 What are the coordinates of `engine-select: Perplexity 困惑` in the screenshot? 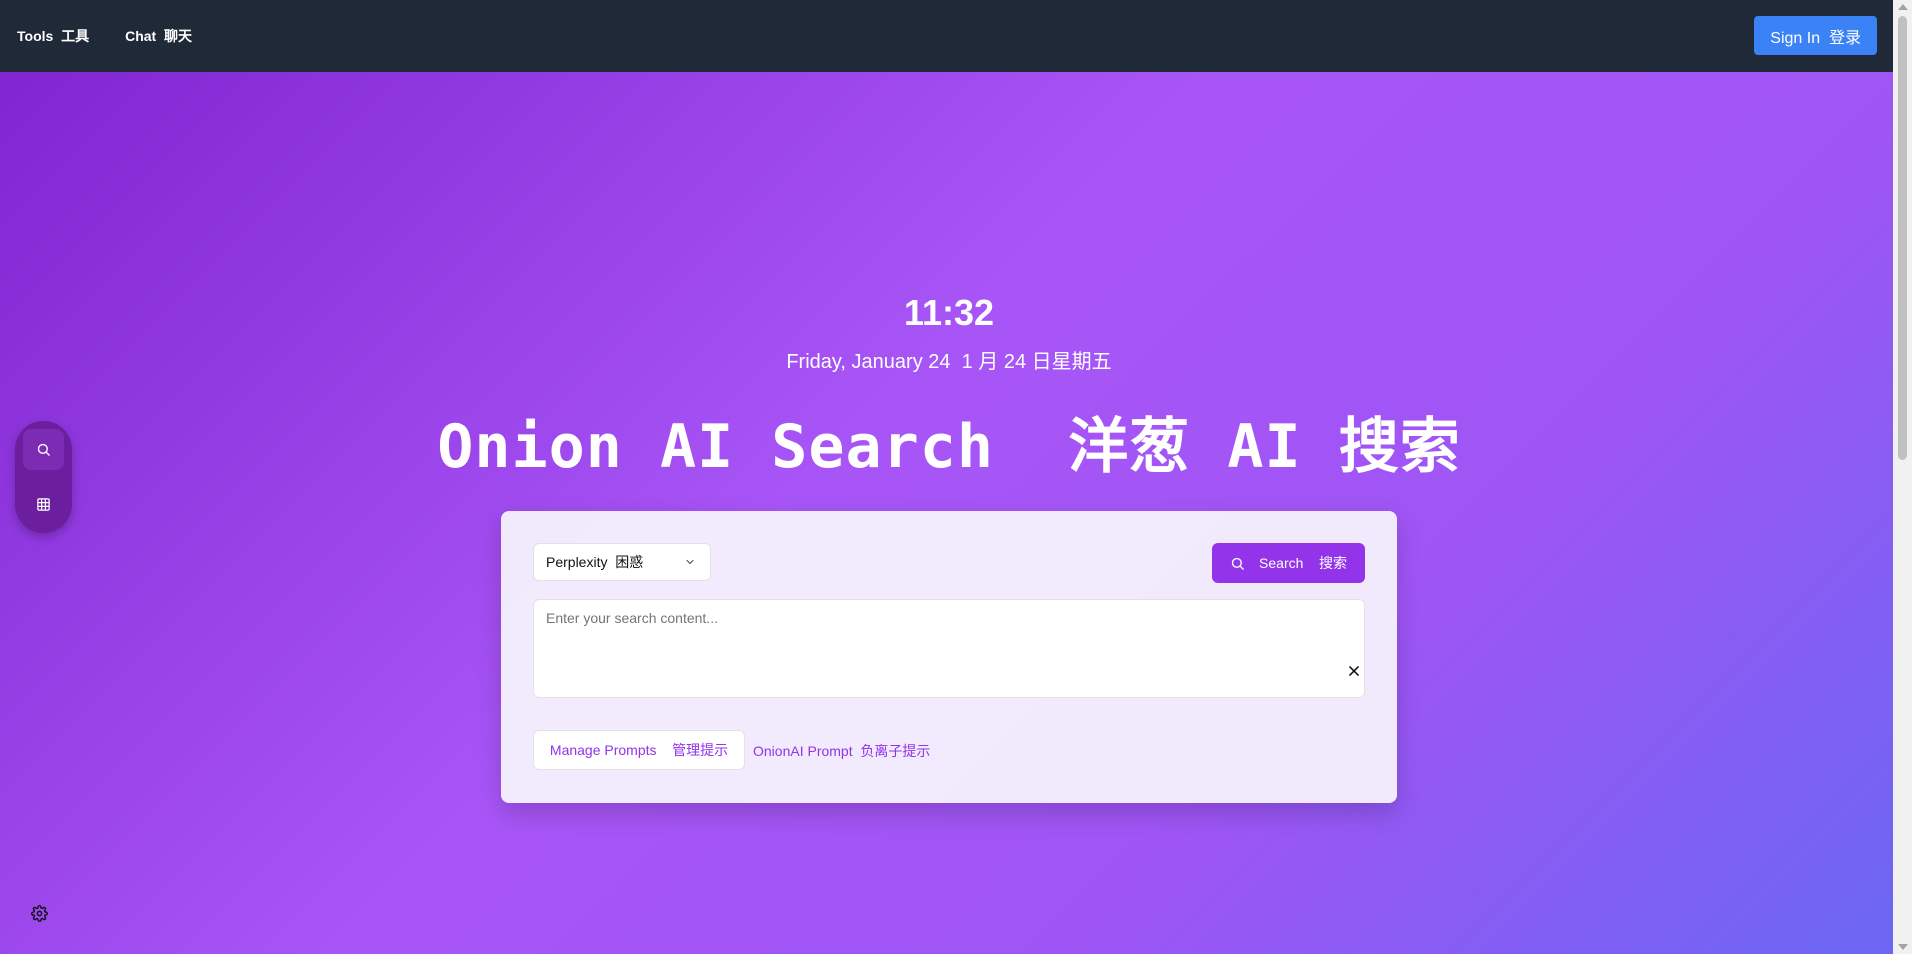 It's located at (622, 562).